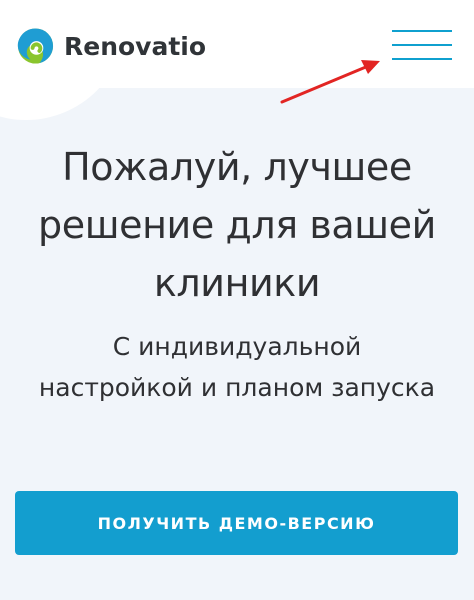  What do you see at coordinates (422, 31) in the screenshot?
I see `menu-line-top` at bounding box center [422, 31].